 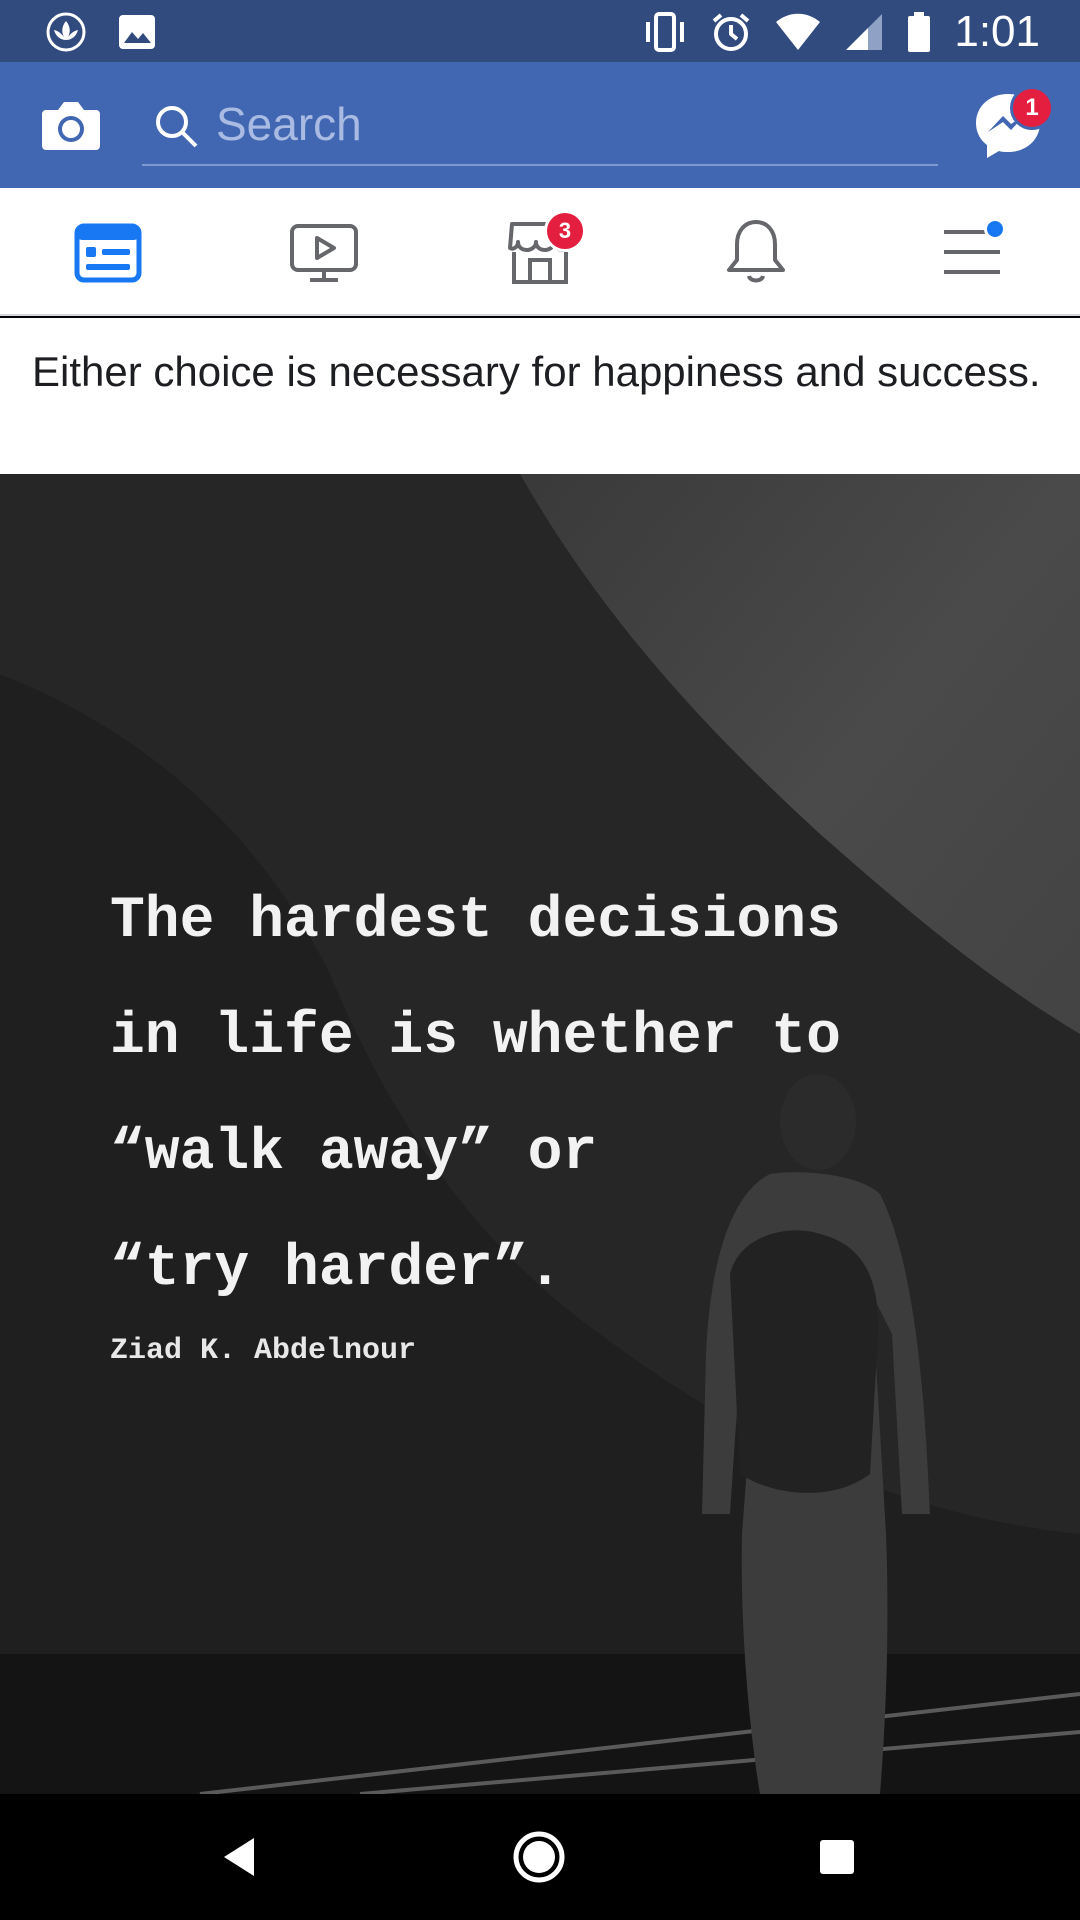 I want to click on app-header, so click(x=540, y=125).